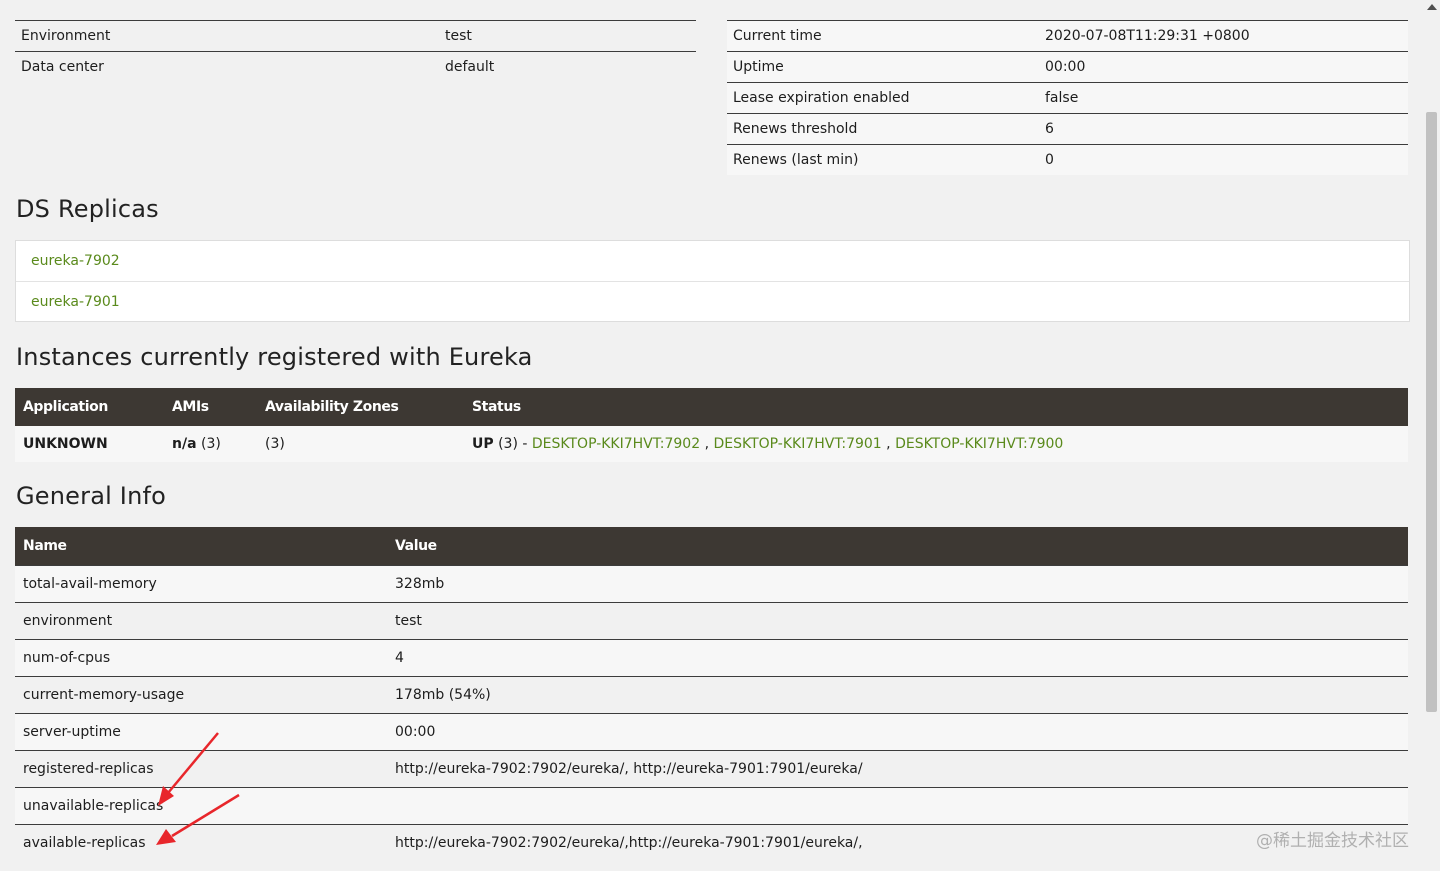 The height and width of the screenshot is (871, 1440). I want to click on scroll-up-icon, so click(1432, 7).